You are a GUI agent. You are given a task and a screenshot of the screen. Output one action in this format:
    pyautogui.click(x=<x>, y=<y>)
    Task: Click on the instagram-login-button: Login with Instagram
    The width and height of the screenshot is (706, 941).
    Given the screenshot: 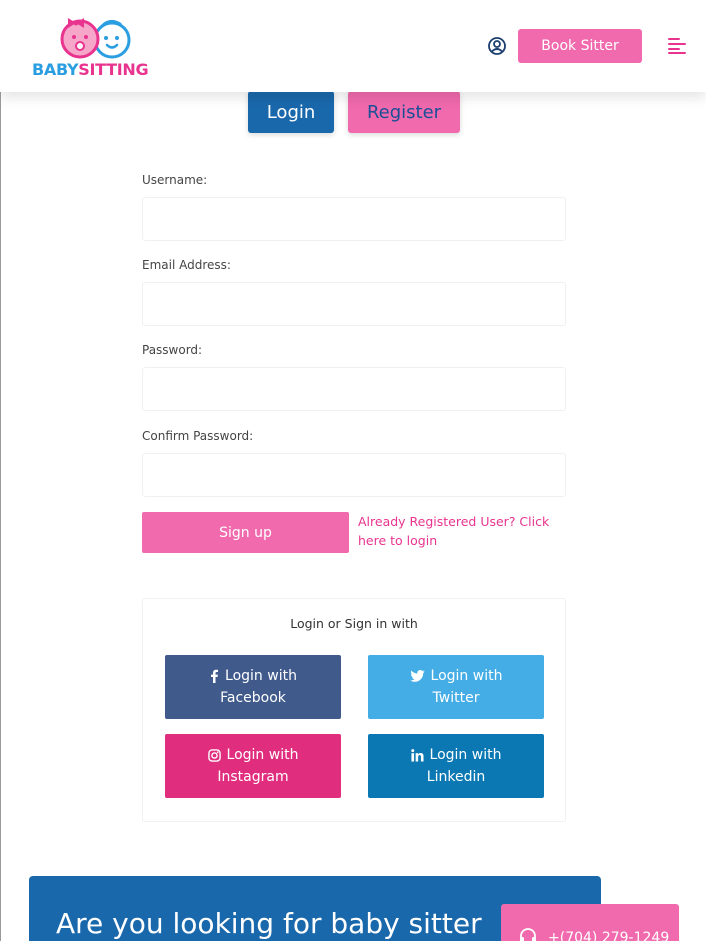 What is the action you would take?
    pyautogui.click(x=253, y=766)
    